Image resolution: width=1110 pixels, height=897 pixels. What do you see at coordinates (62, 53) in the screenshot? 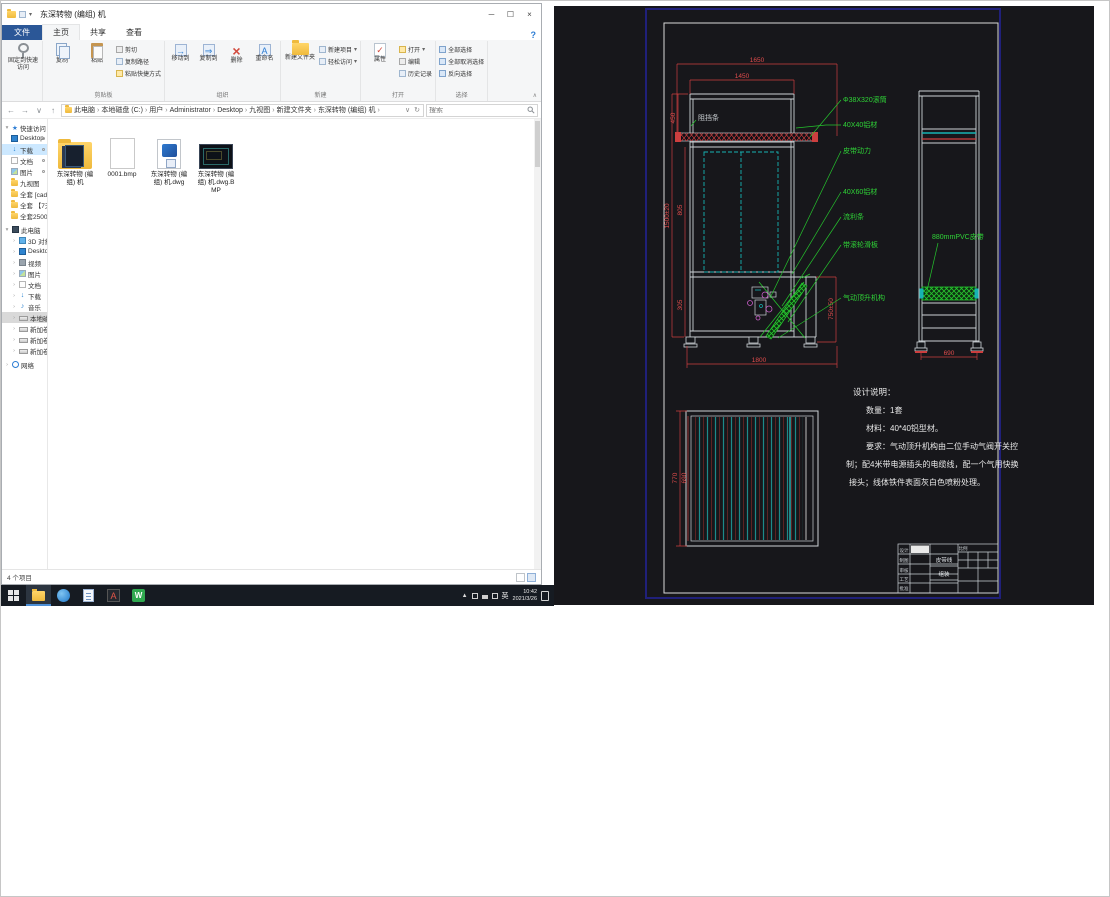
I see `copy-button: 复制` at bounding box center [62, 53].